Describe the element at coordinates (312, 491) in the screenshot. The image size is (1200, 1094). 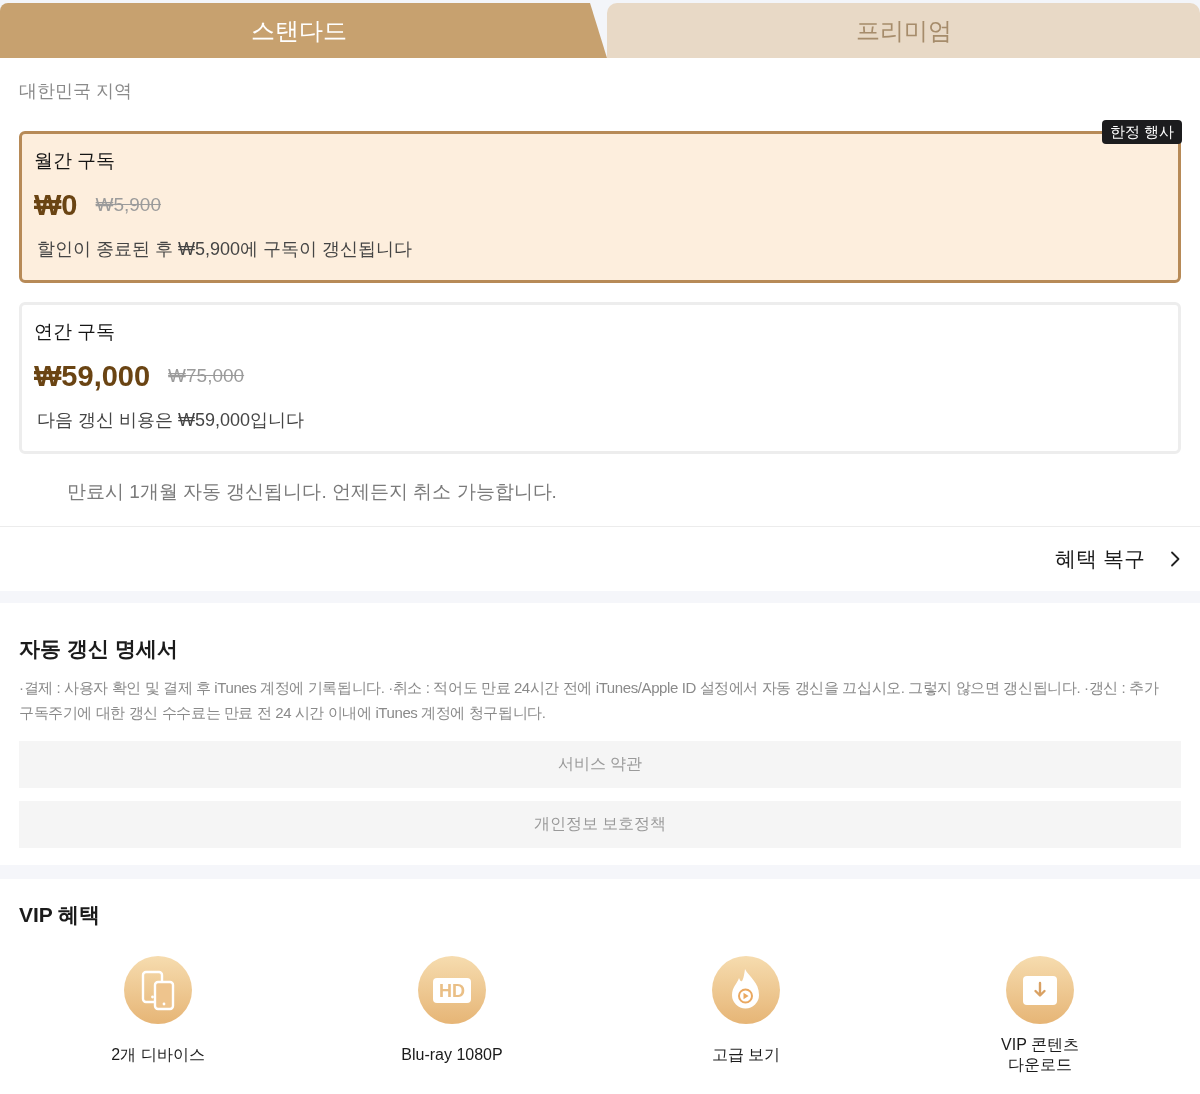
I see `renewal-note: 만료시 1개월 자동 갱신됩니다. 언제든지 취소 가능합니다.` at that location.